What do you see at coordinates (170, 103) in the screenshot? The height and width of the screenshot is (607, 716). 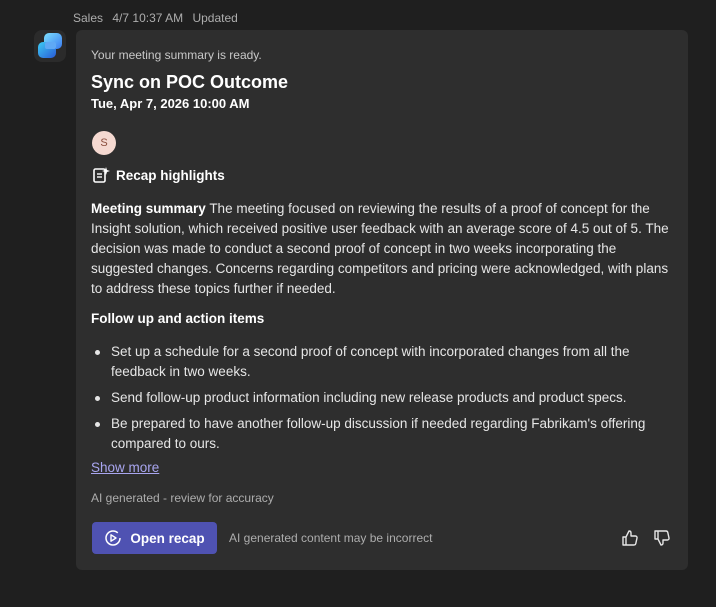 I see `meeting-datetime: Tue, Apr 7, 2026 10:00 AM` at bounding box center [170, 103].